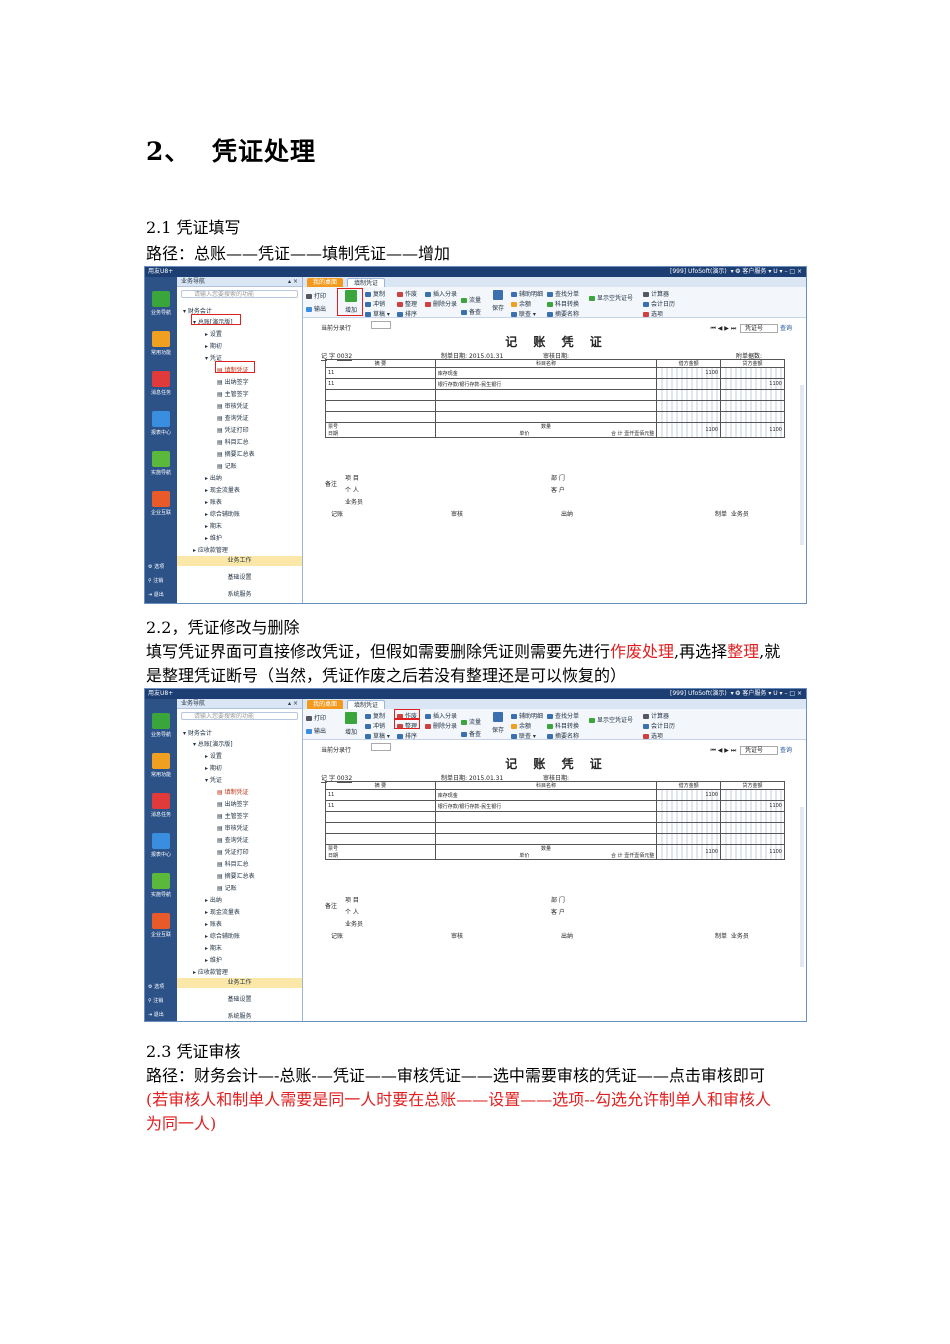  What do you see at coordinates (375, 303) in the screenshot?
I see `cancel-button: 冲销` at bounding box center [375, 303].